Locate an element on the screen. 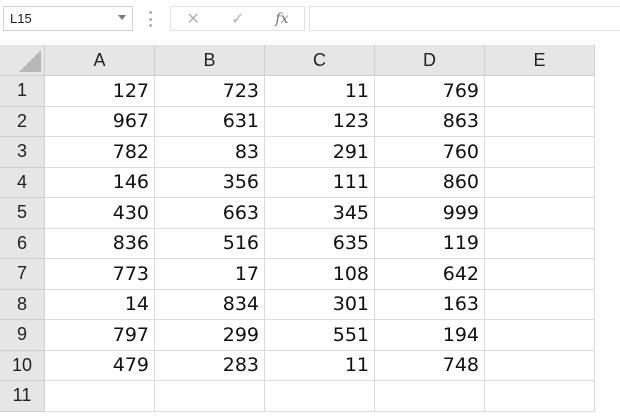 The height and width of the screenshot is (416, 620). row-header: 2 is located at coordinates (22, 121).